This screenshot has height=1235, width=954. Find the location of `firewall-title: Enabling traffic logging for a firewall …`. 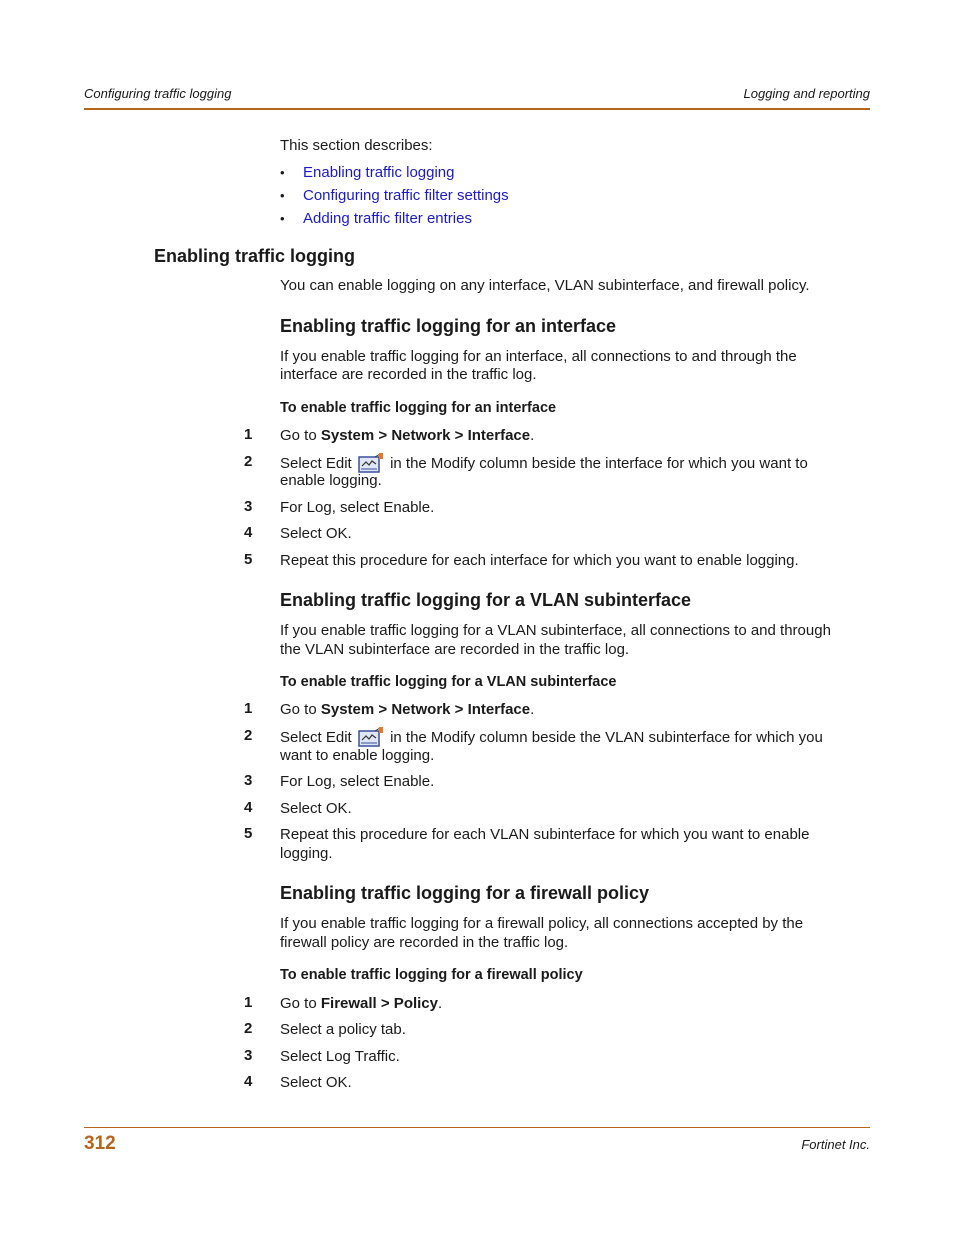

firewall-title: Enabling traffic logging for a firewall … is located at coordinates (465, 893).